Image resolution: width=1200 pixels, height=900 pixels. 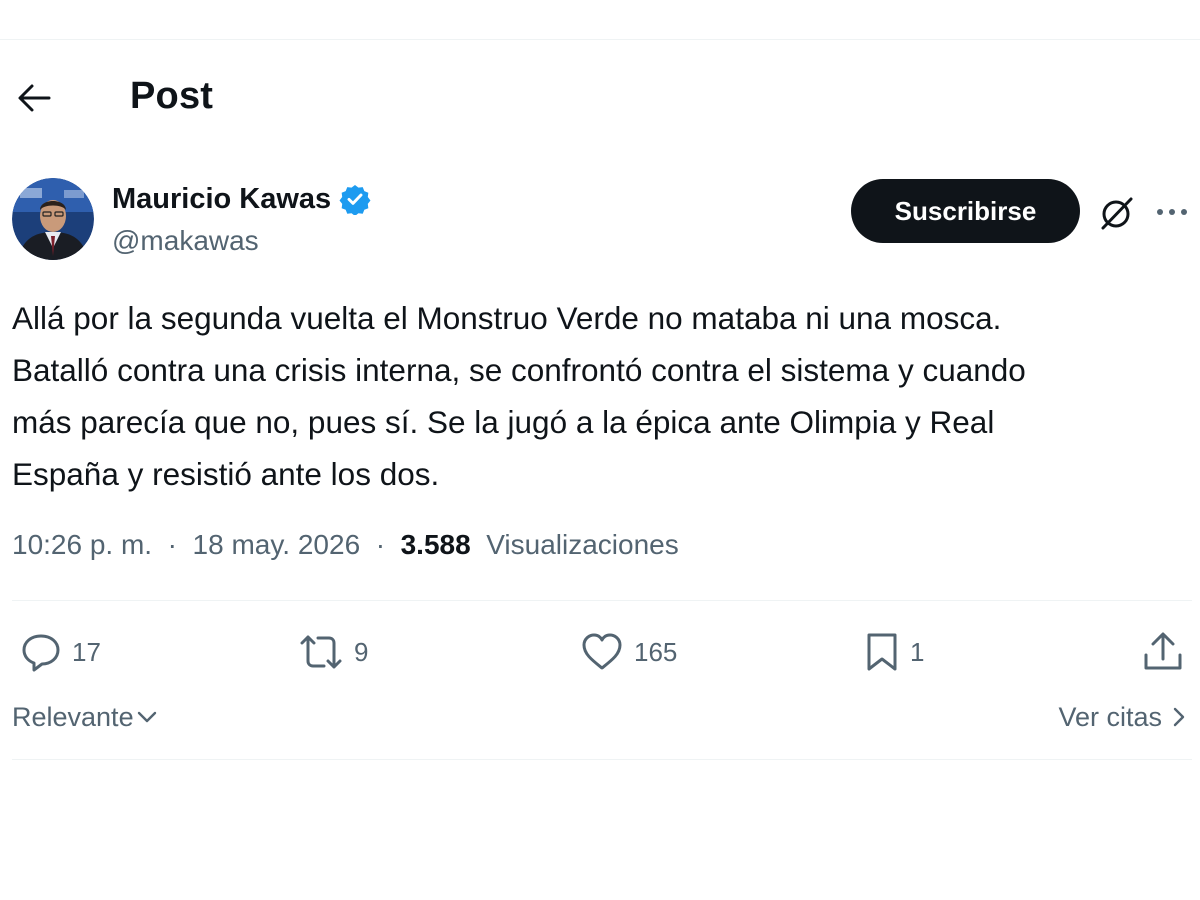 I want to click on top-divider, so click(x=600, y=39).